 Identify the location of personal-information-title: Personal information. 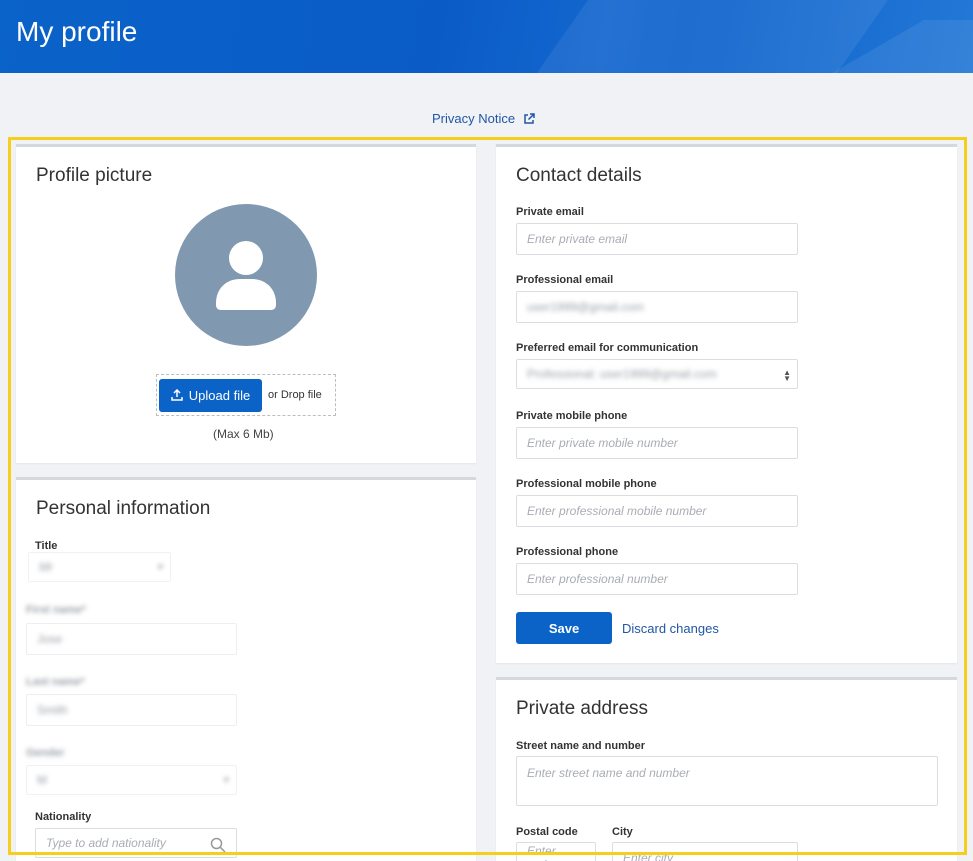
(123, 508).